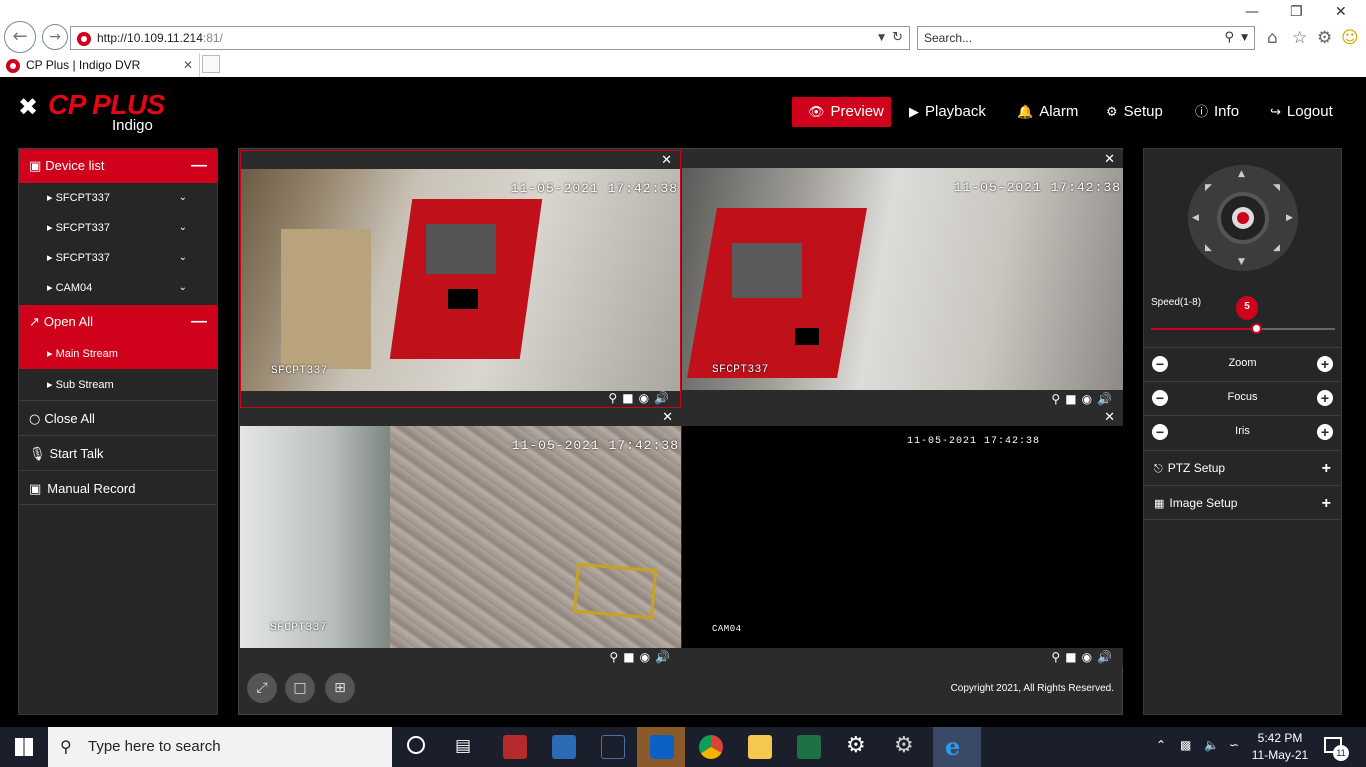  What do you see at coordinates (1243, 328) in the screenshot?
I see `speed-slider` at bounding box center [1243, 328].